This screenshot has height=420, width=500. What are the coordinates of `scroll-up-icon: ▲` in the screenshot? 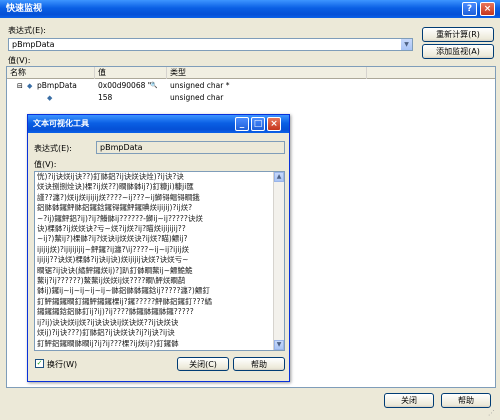 It's located at (279, 177).